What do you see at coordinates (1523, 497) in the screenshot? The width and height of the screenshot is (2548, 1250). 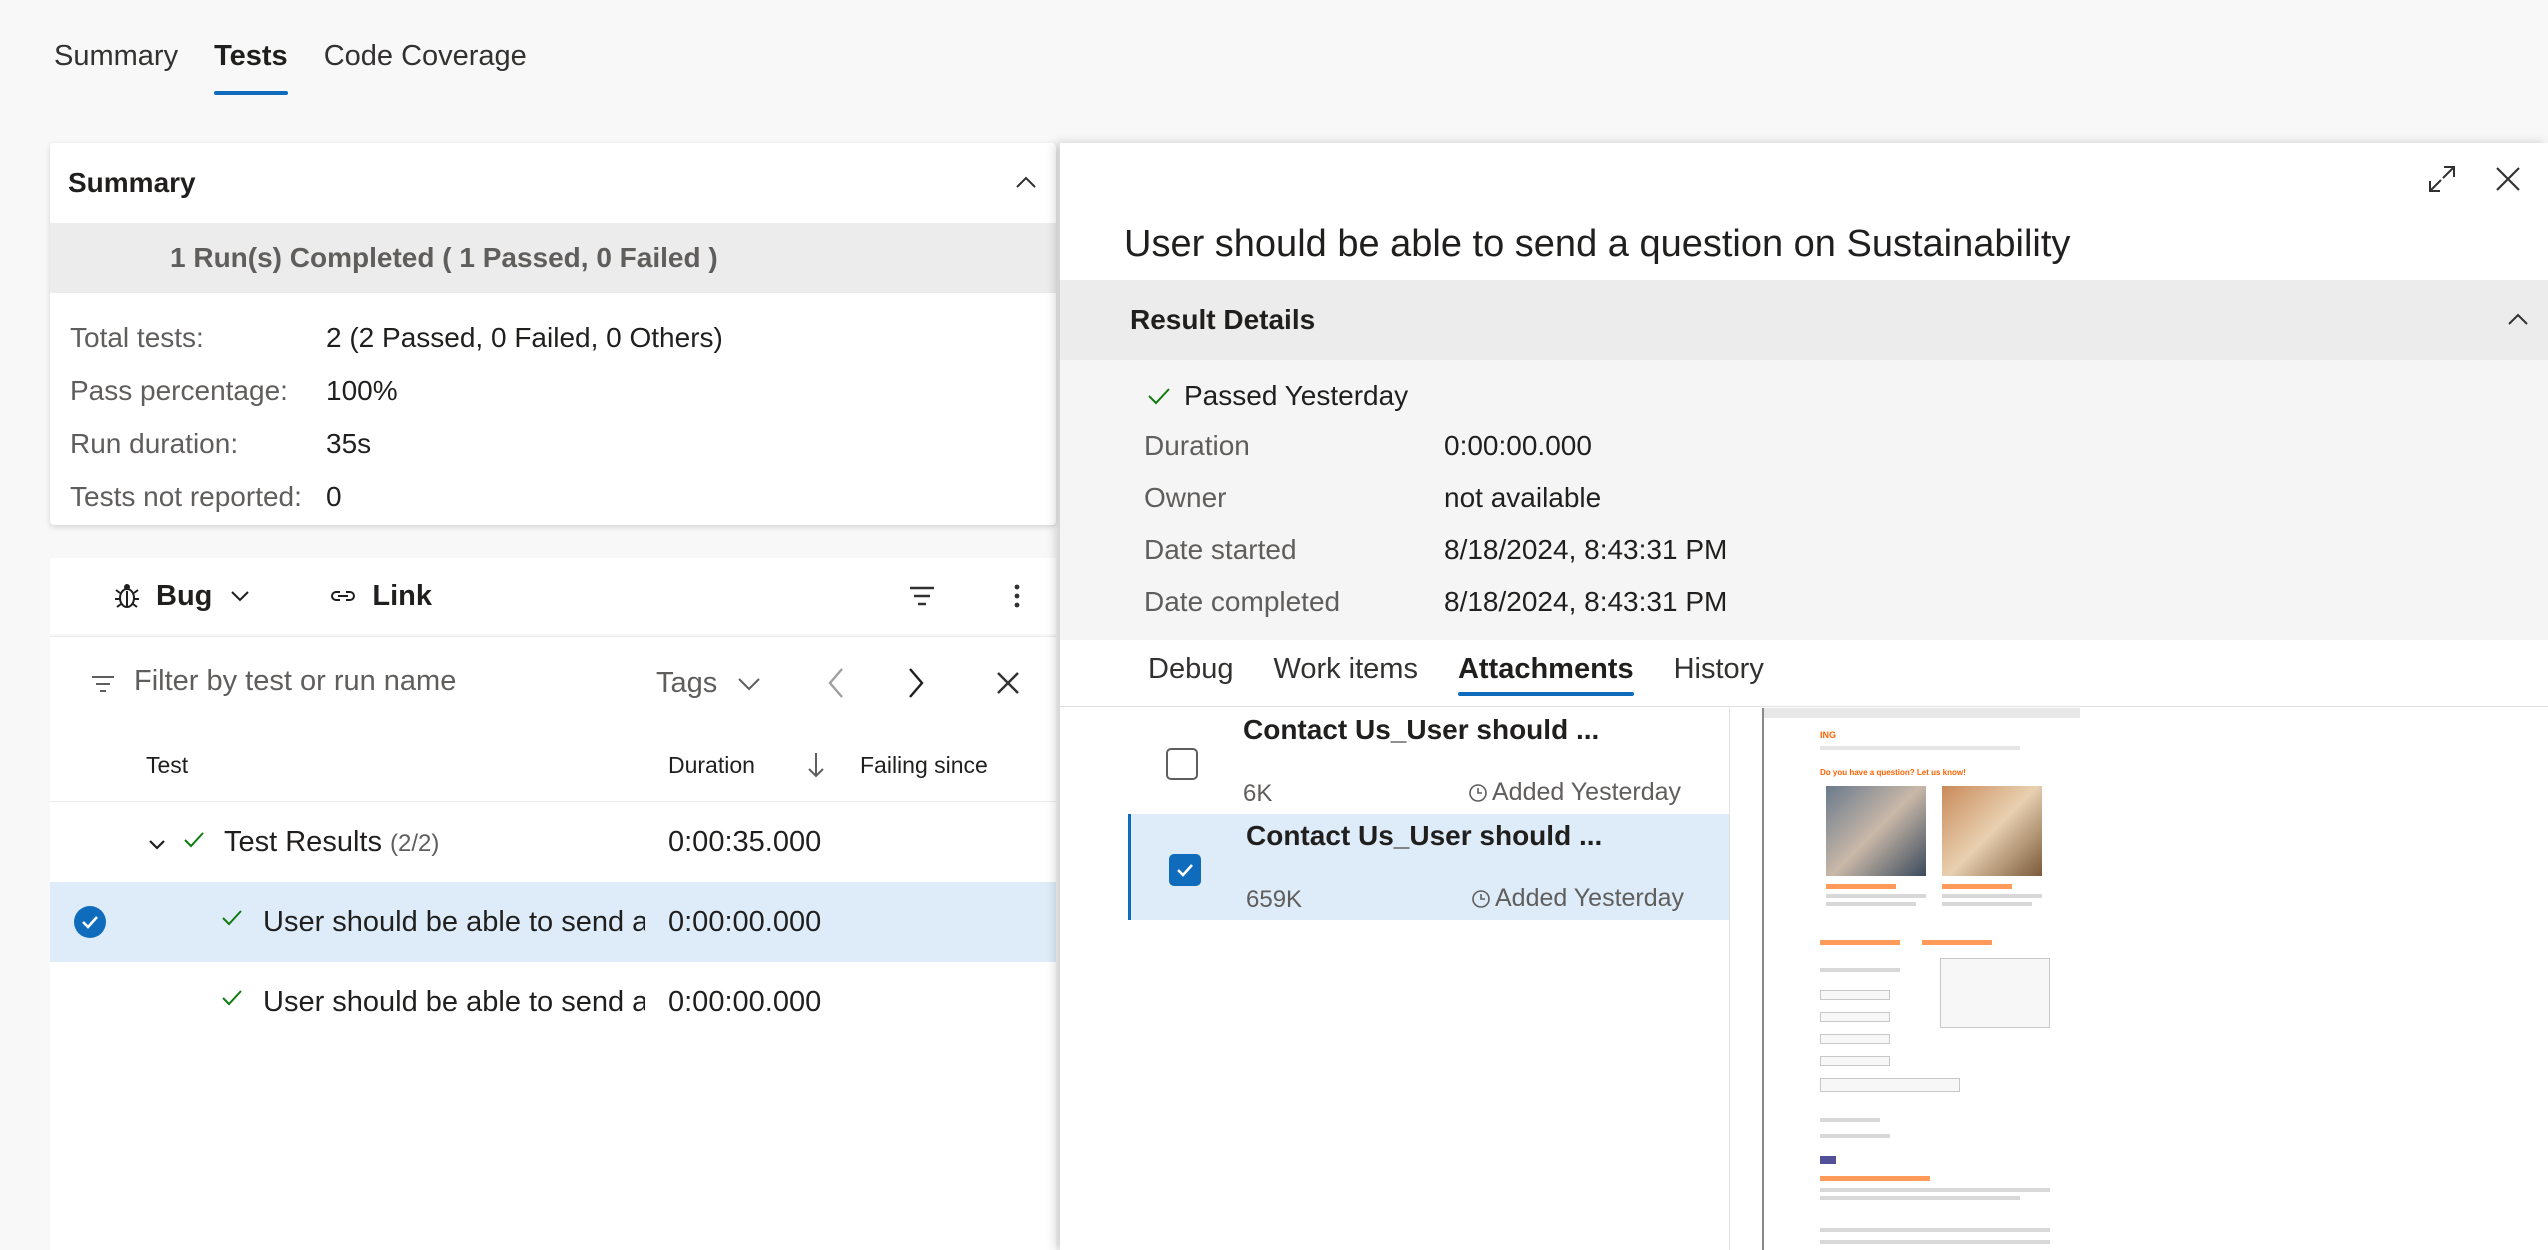 I see `detail-value: not available` at bounding box center [1523, 497].